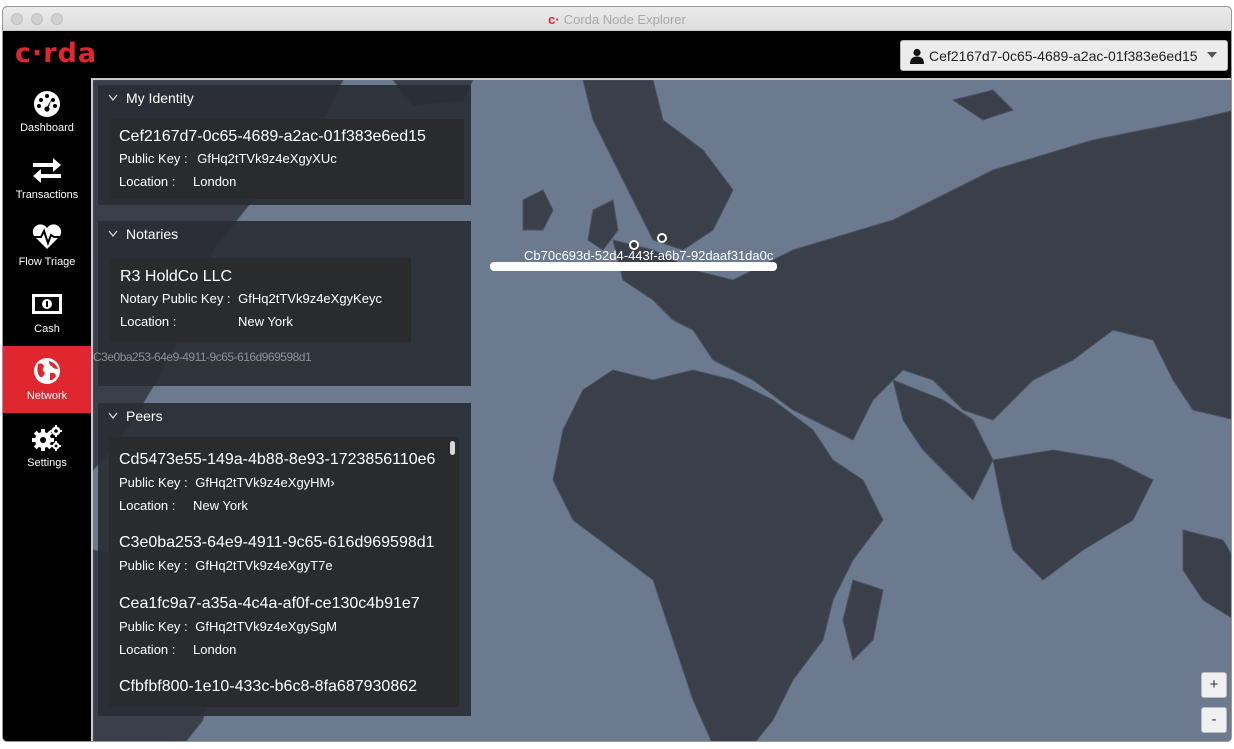  What do you see at coordinates (47, 128) in the screenshot?
I see `sidebar-item-label: Dashboard` at bounding box center [47, 128].